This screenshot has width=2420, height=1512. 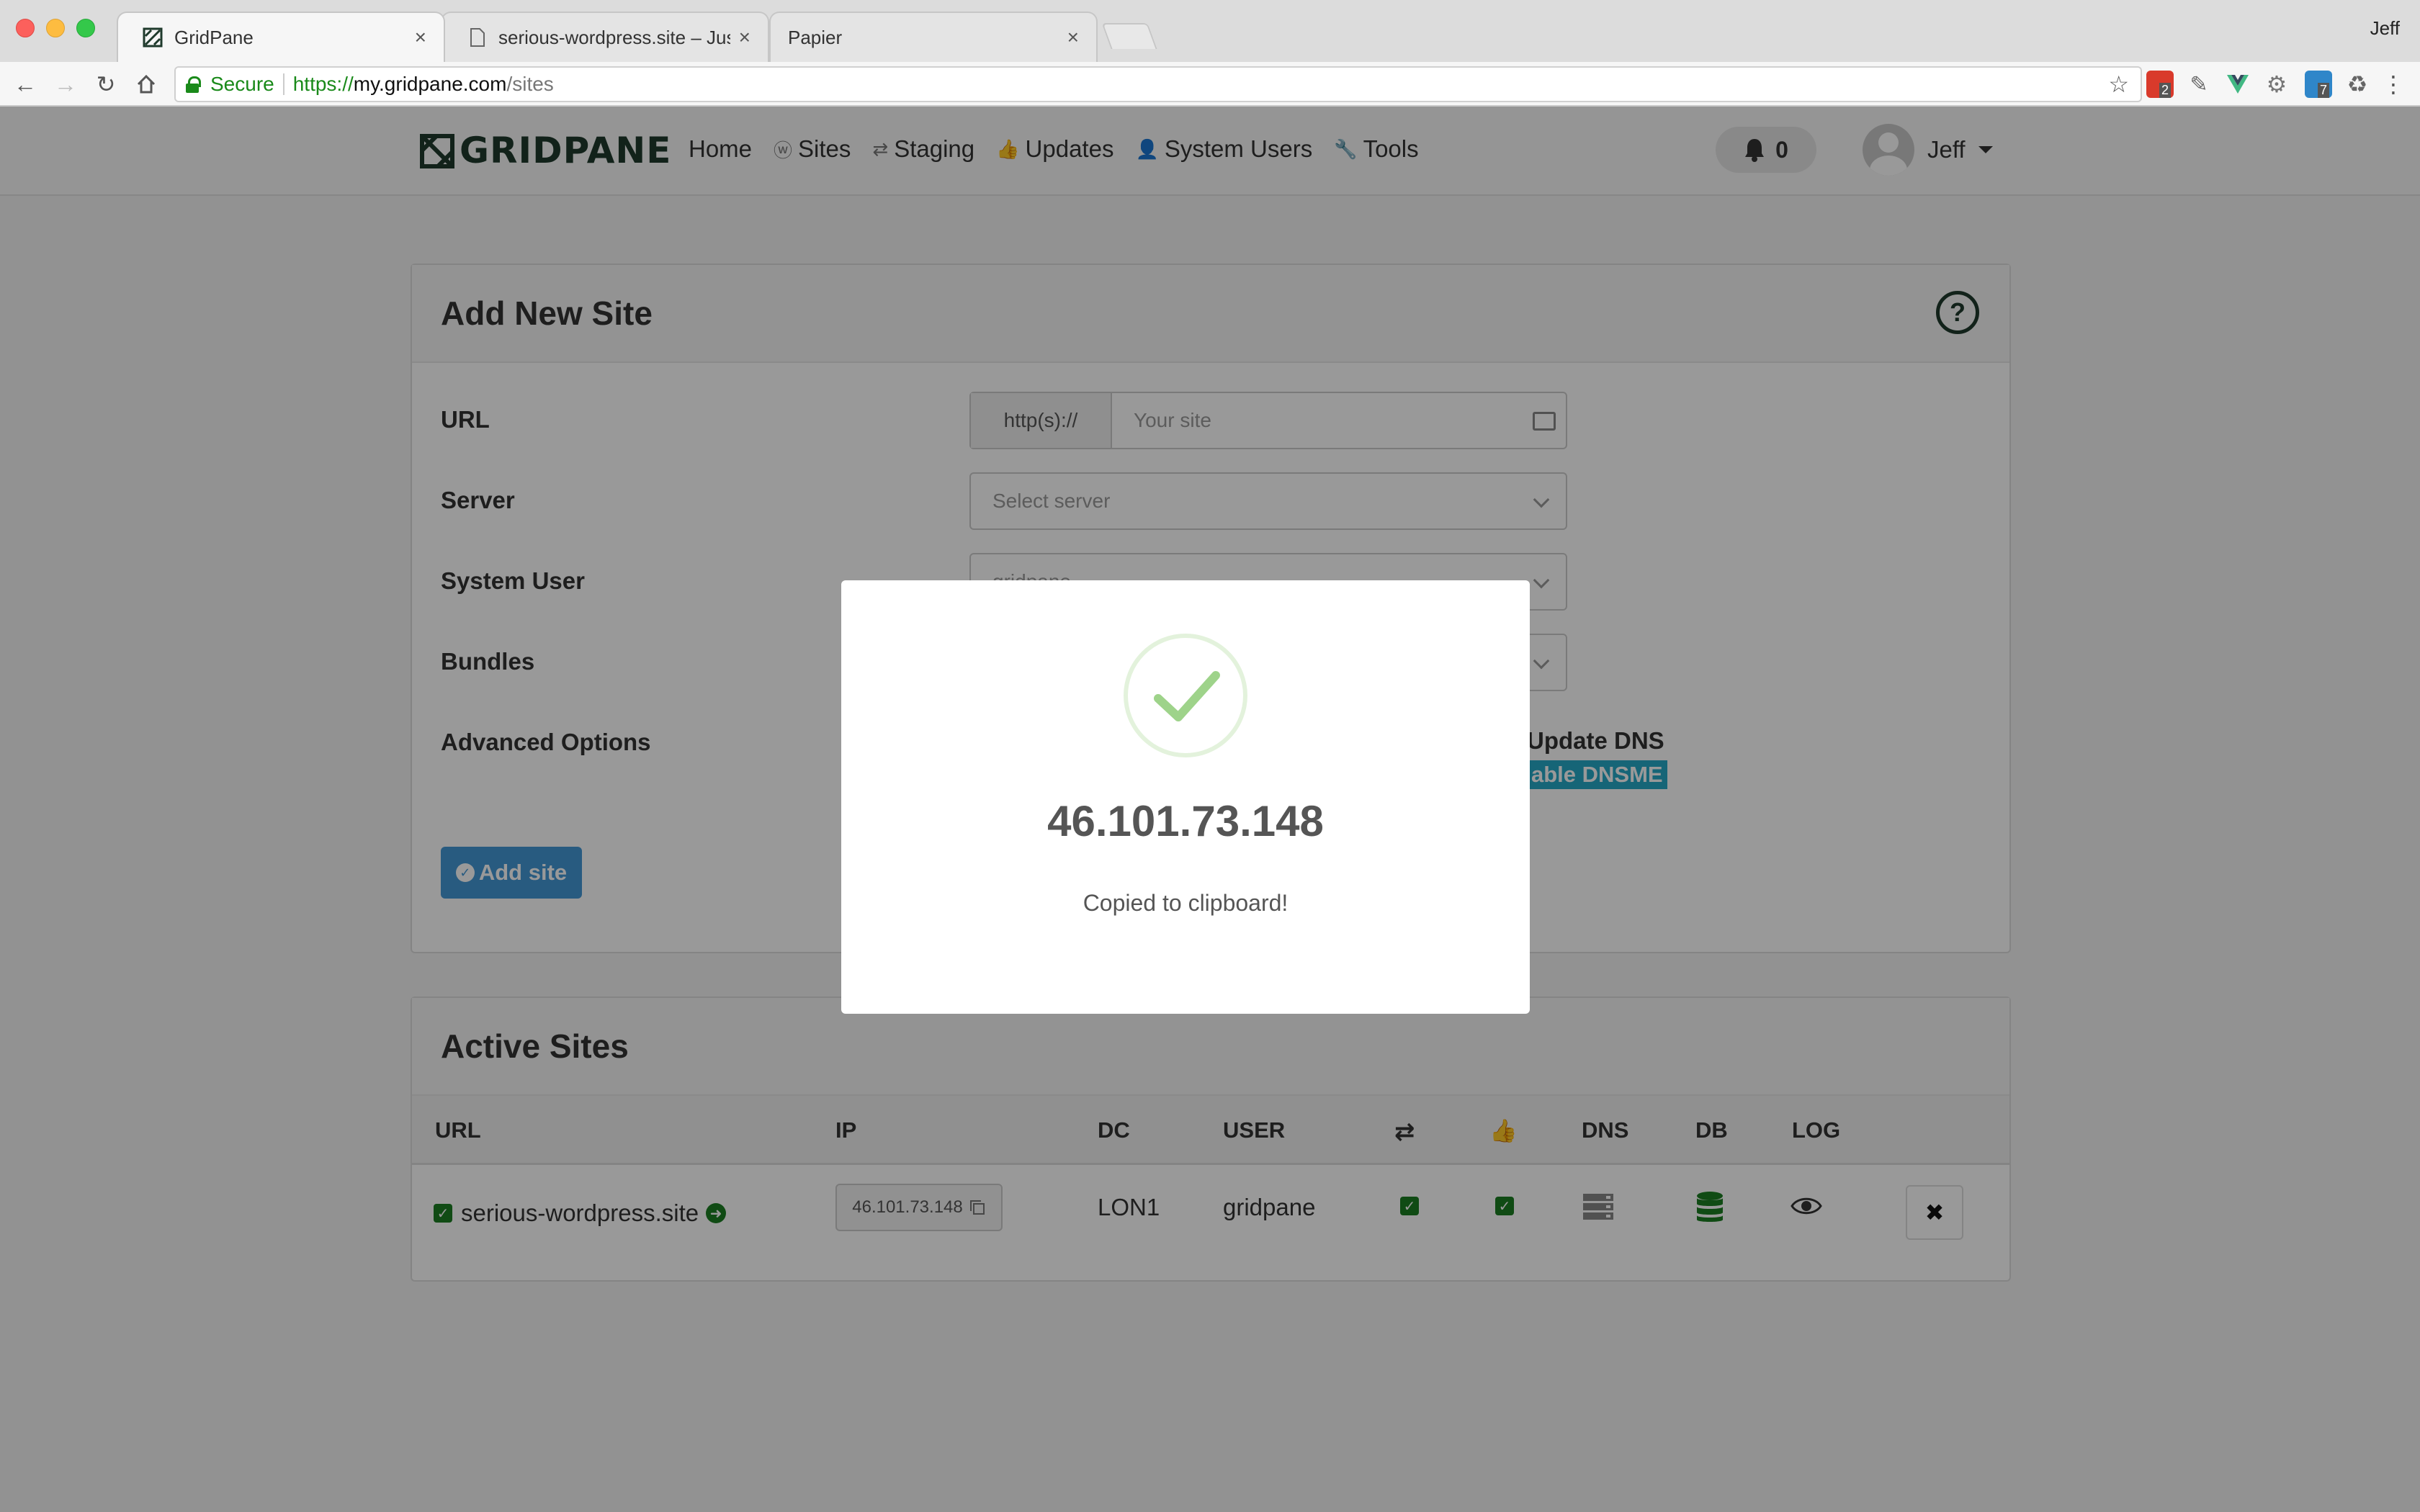 What do you see at coordinates (193, 84) in the screenshot?
I see `lock-icon` at bounding box center [193, 84].